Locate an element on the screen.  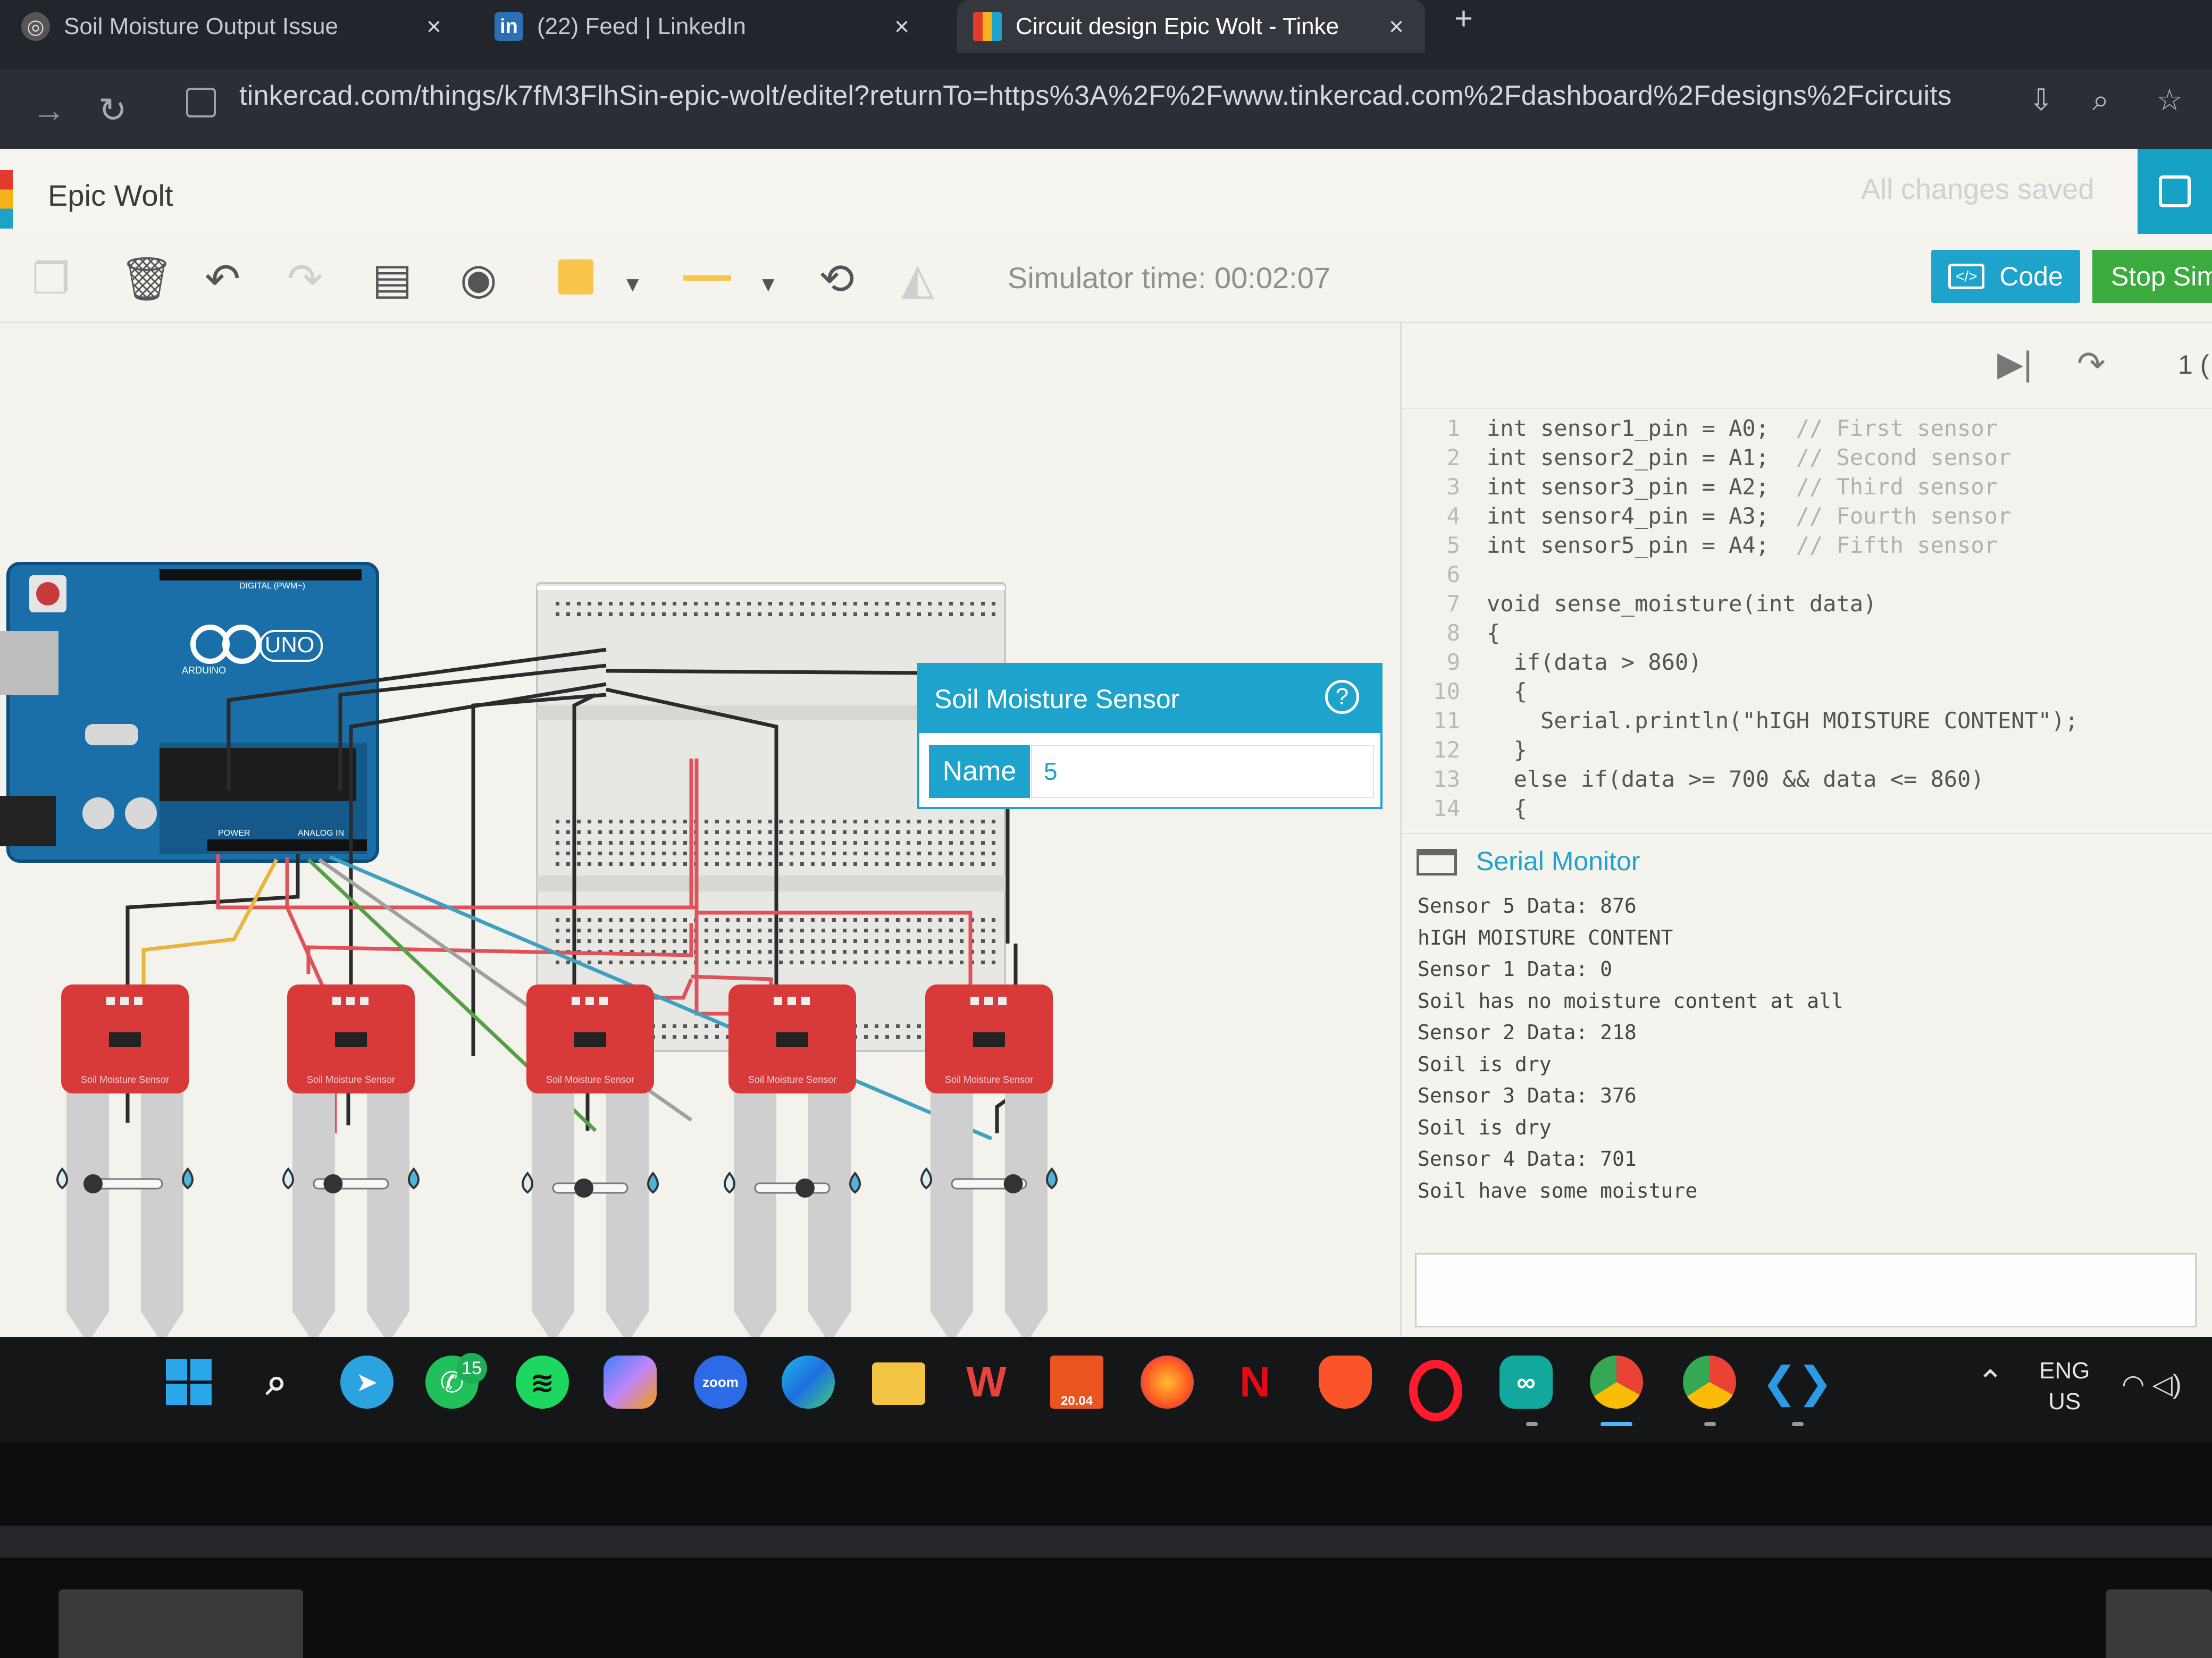
wire-dropdown-icon: ▼ is located at coordinates (768, 284).